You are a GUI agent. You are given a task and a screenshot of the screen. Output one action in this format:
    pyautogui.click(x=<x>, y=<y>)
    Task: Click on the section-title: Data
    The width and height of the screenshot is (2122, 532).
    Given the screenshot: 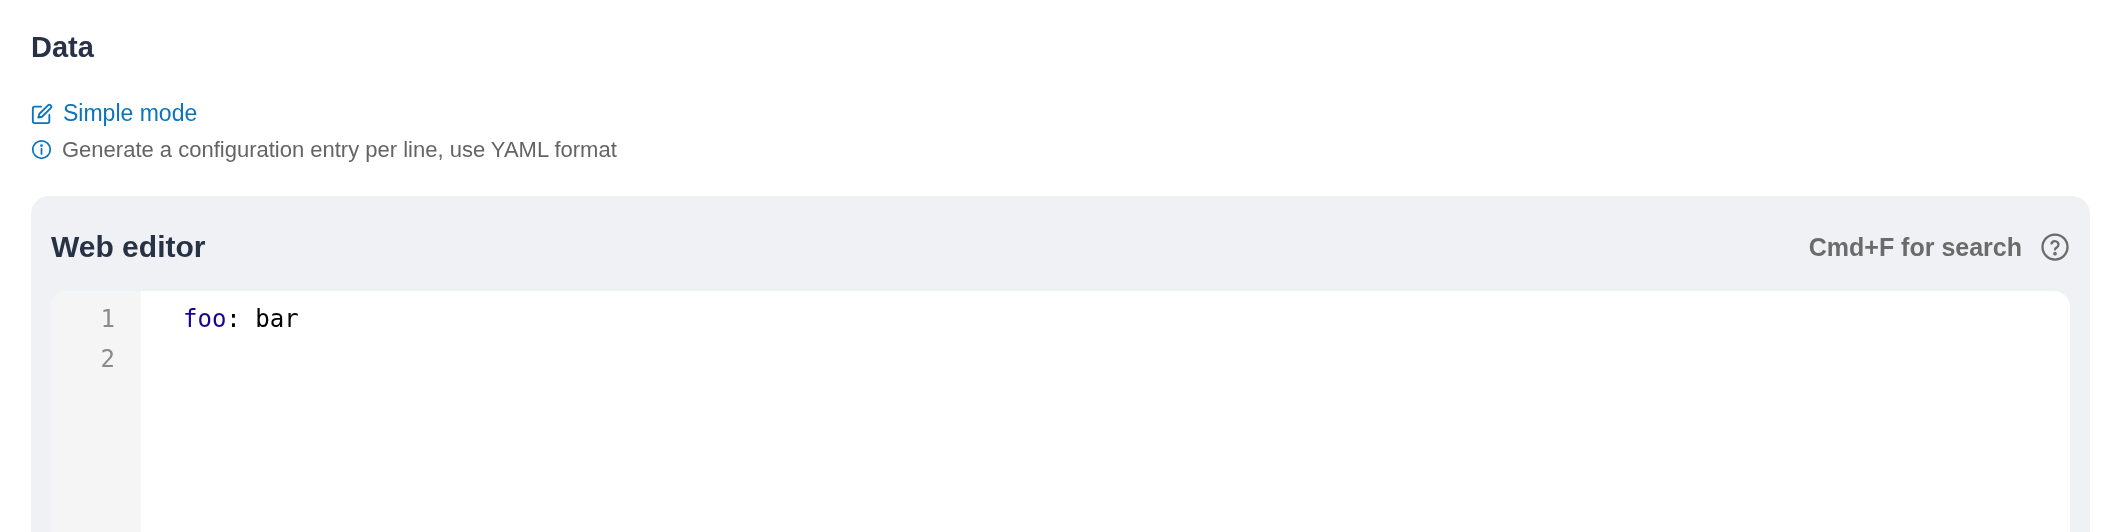 What is the action you would take?
    pyautogui.click(x=63, y=47)
    